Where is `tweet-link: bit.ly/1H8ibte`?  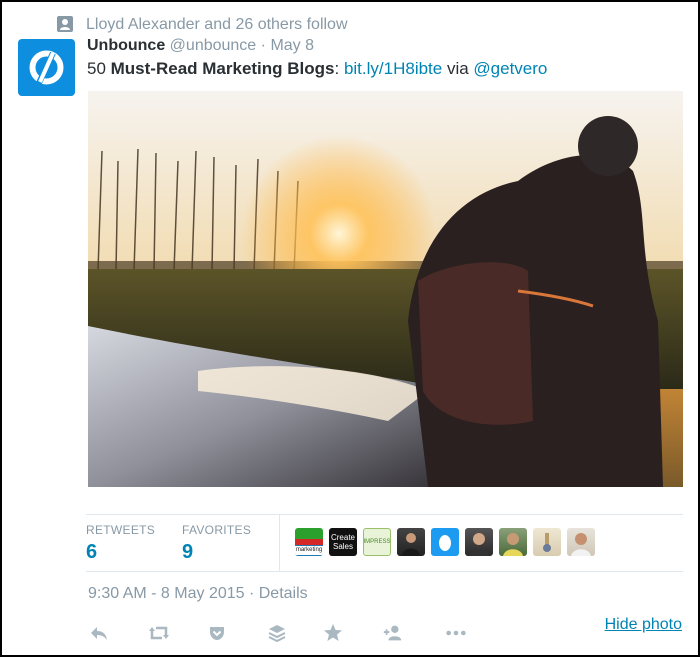
tweet-link: bit.ly/1H8ibte is located at coordinates (393, 68).